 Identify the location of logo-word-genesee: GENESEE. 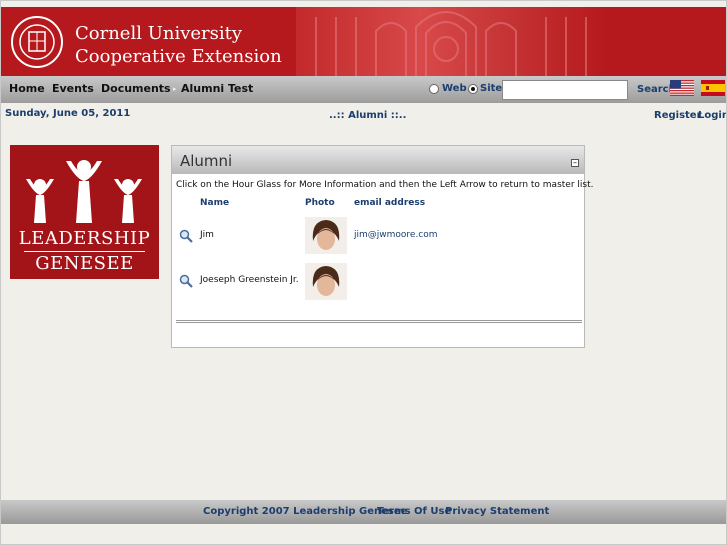
(84, 263).